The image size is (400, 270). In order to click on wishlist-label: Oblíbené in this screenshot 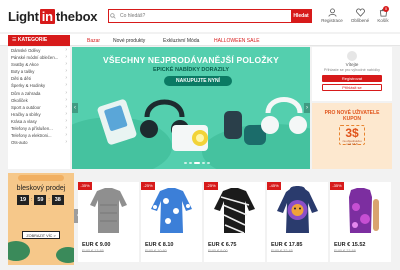, I will do `click(360, 20)`.